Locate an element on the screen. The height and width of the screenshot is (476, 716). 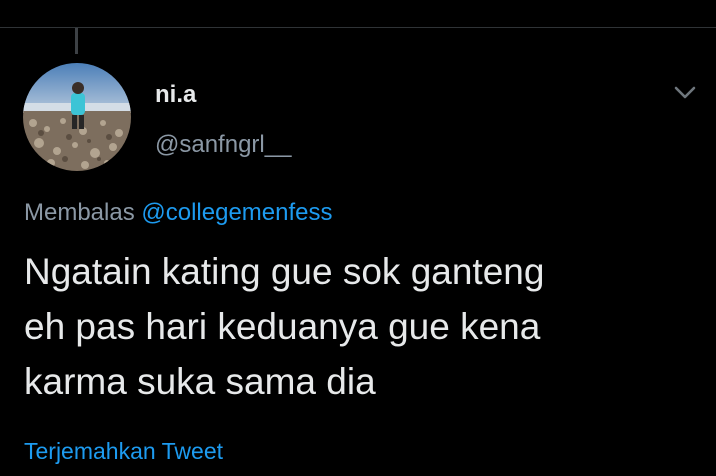
avatar is located at coordinates (77, 117).